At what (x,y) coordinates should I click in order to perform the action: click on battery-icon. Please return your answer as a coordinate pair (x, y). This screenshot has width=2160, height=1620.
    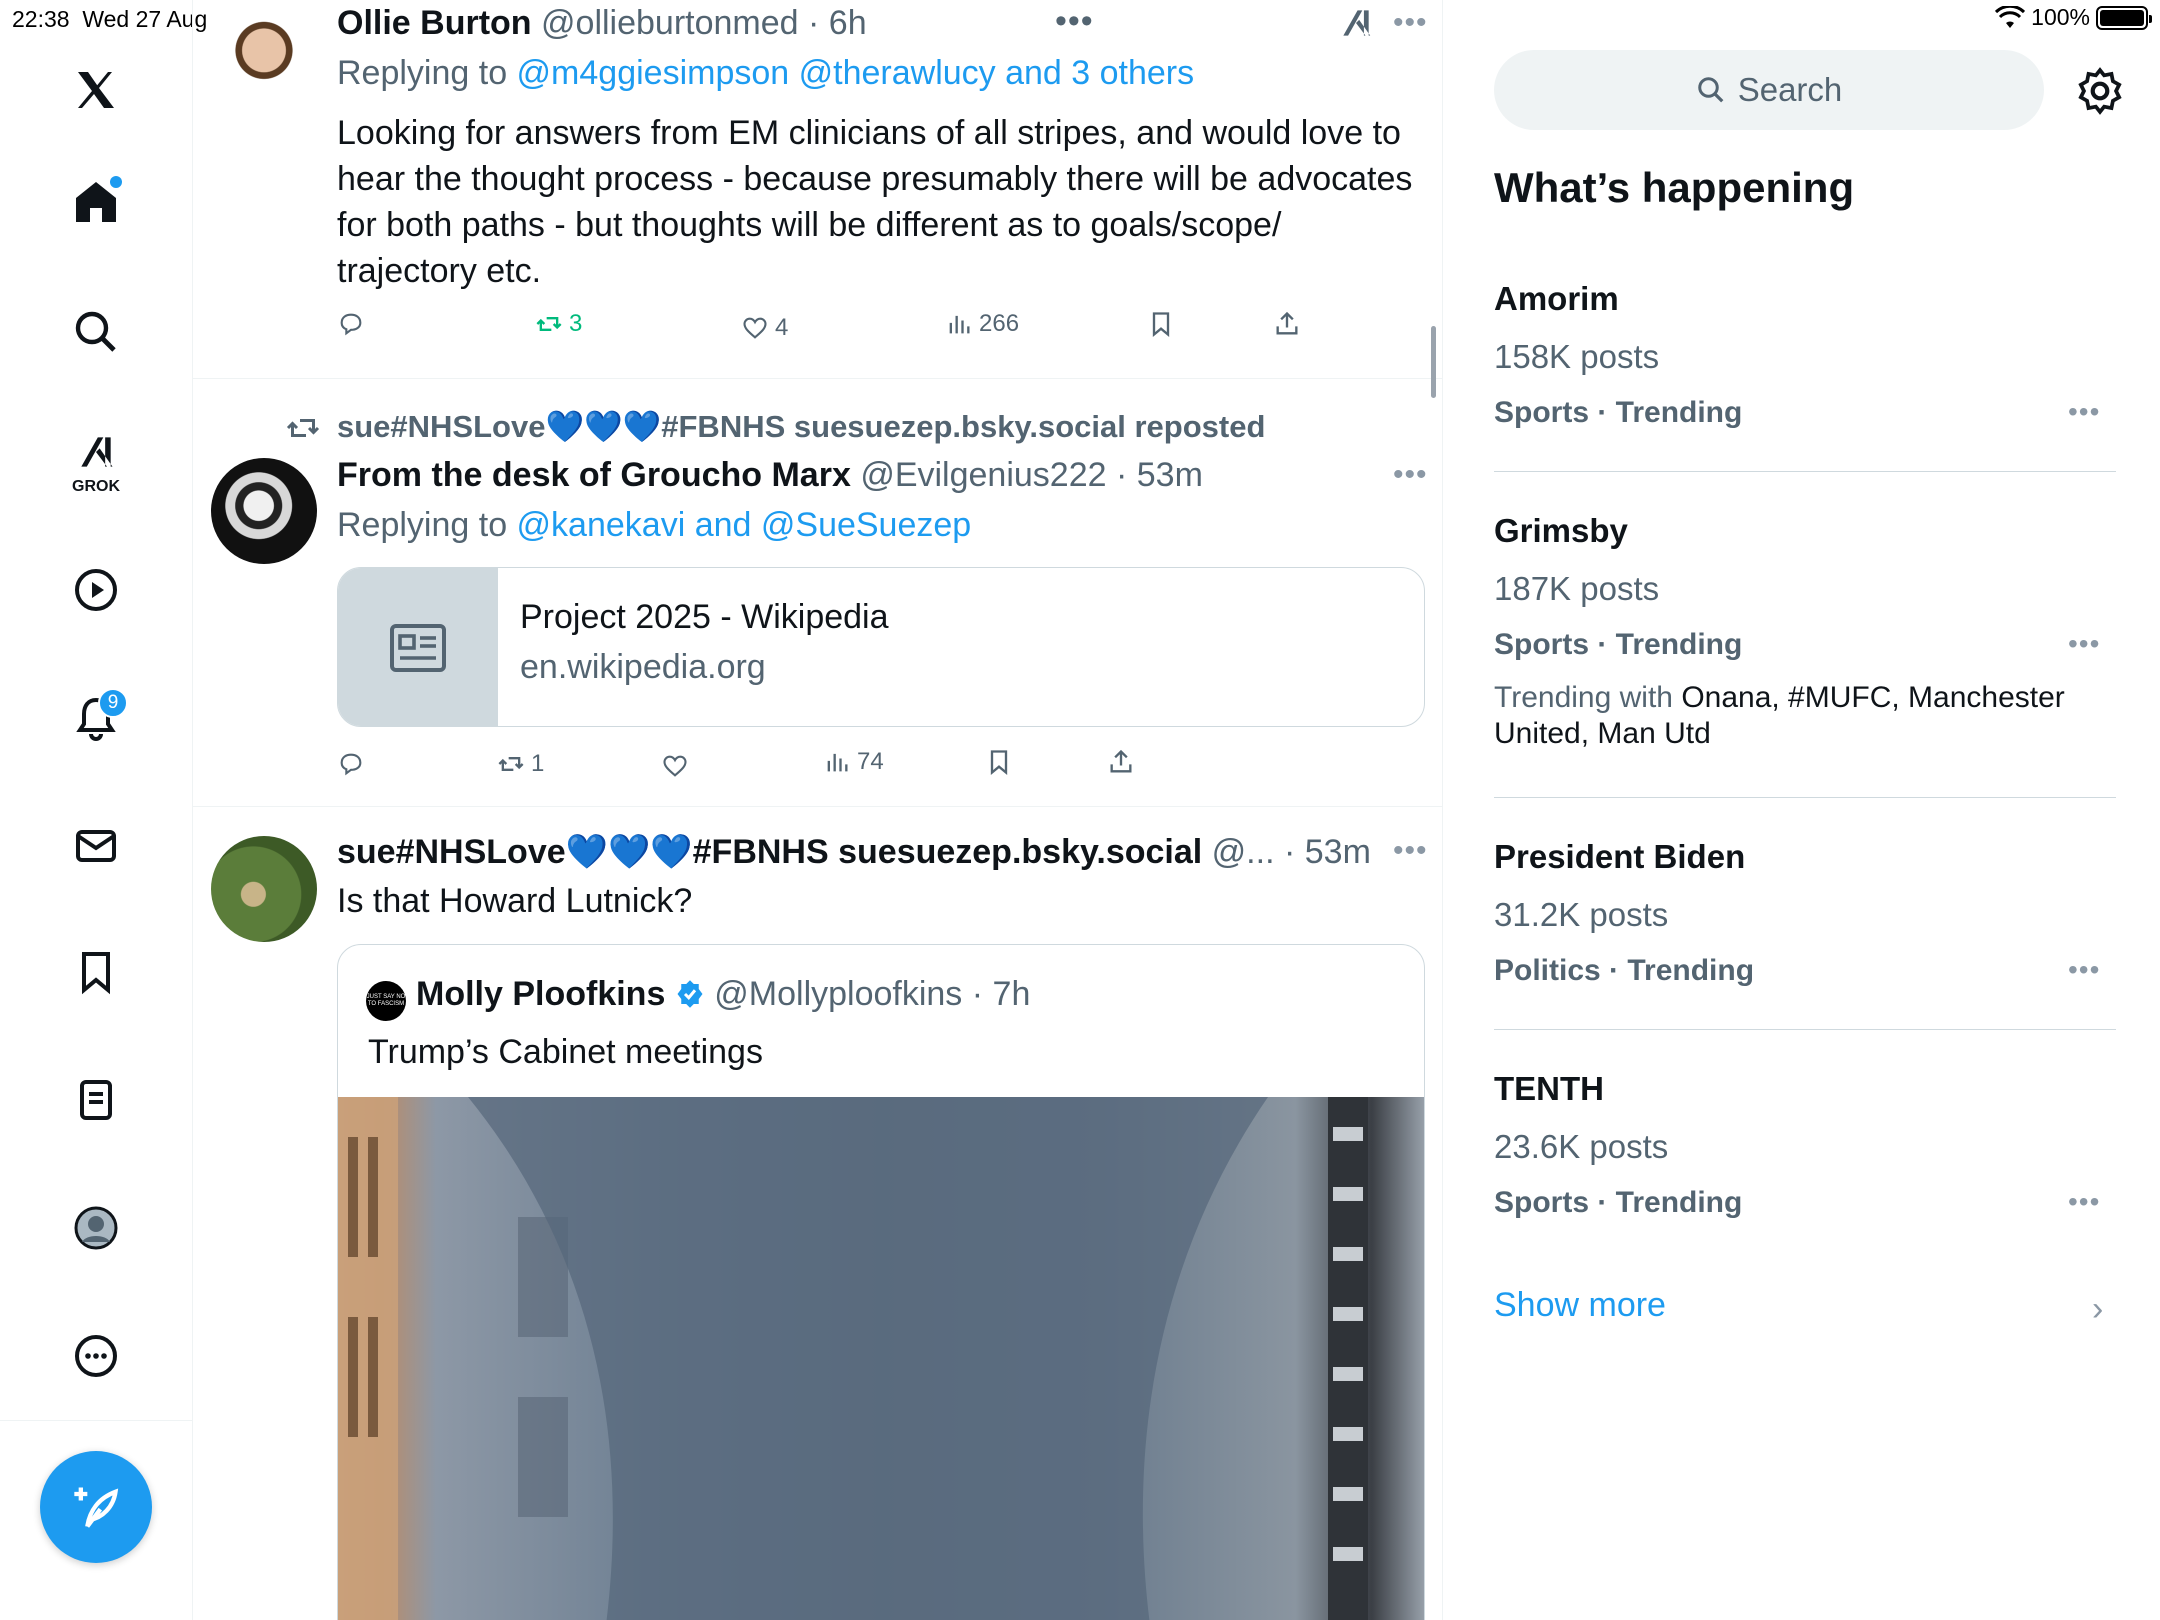
    Looking at the image, I should click on (2124, 17).